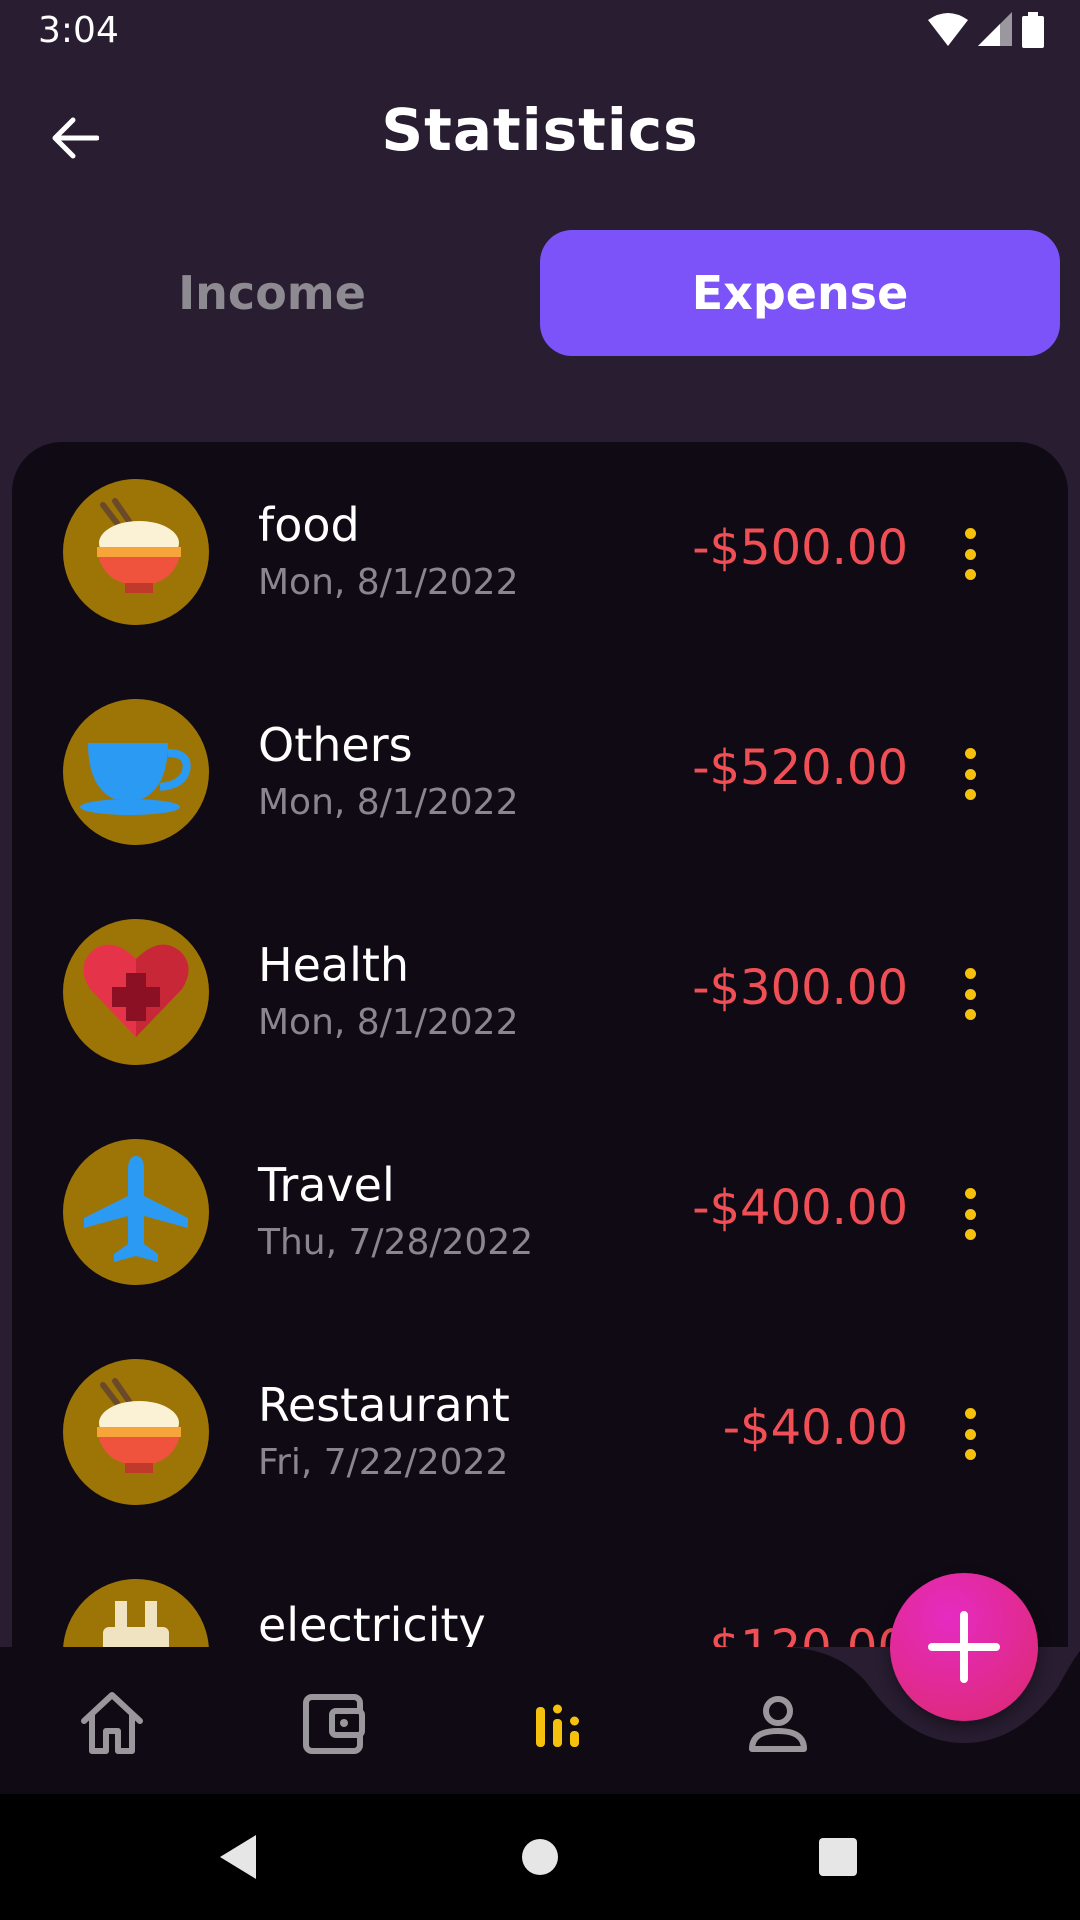 This screenshot has height=1920, width=1080. I want to click on transaction-amount: -$400.00, so click(800, 1208).